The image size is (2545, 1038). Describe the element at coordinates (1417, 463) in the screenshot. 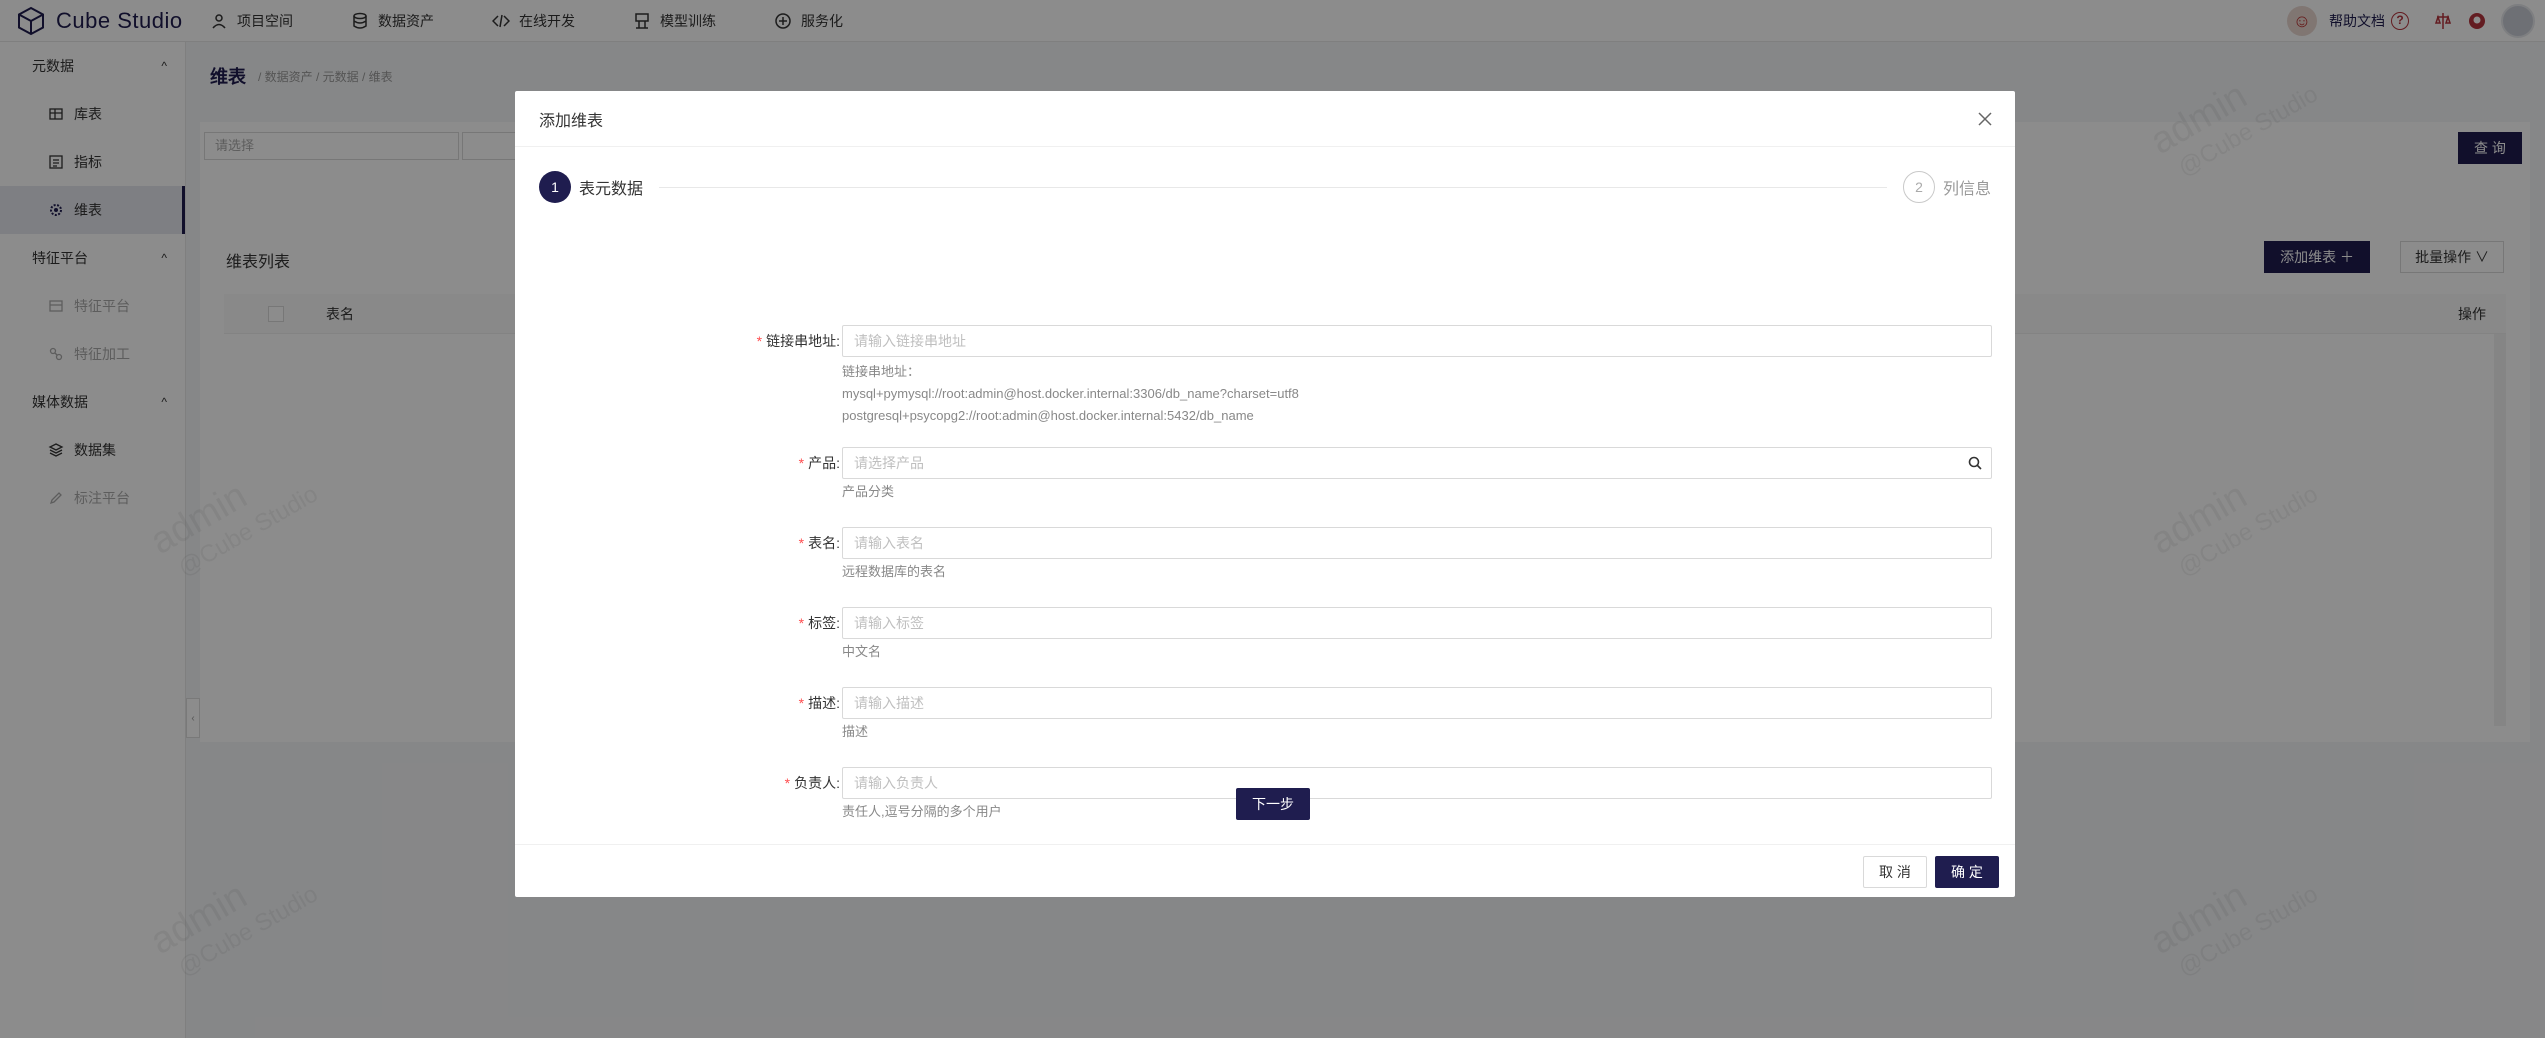

I see `product-field` at that location.